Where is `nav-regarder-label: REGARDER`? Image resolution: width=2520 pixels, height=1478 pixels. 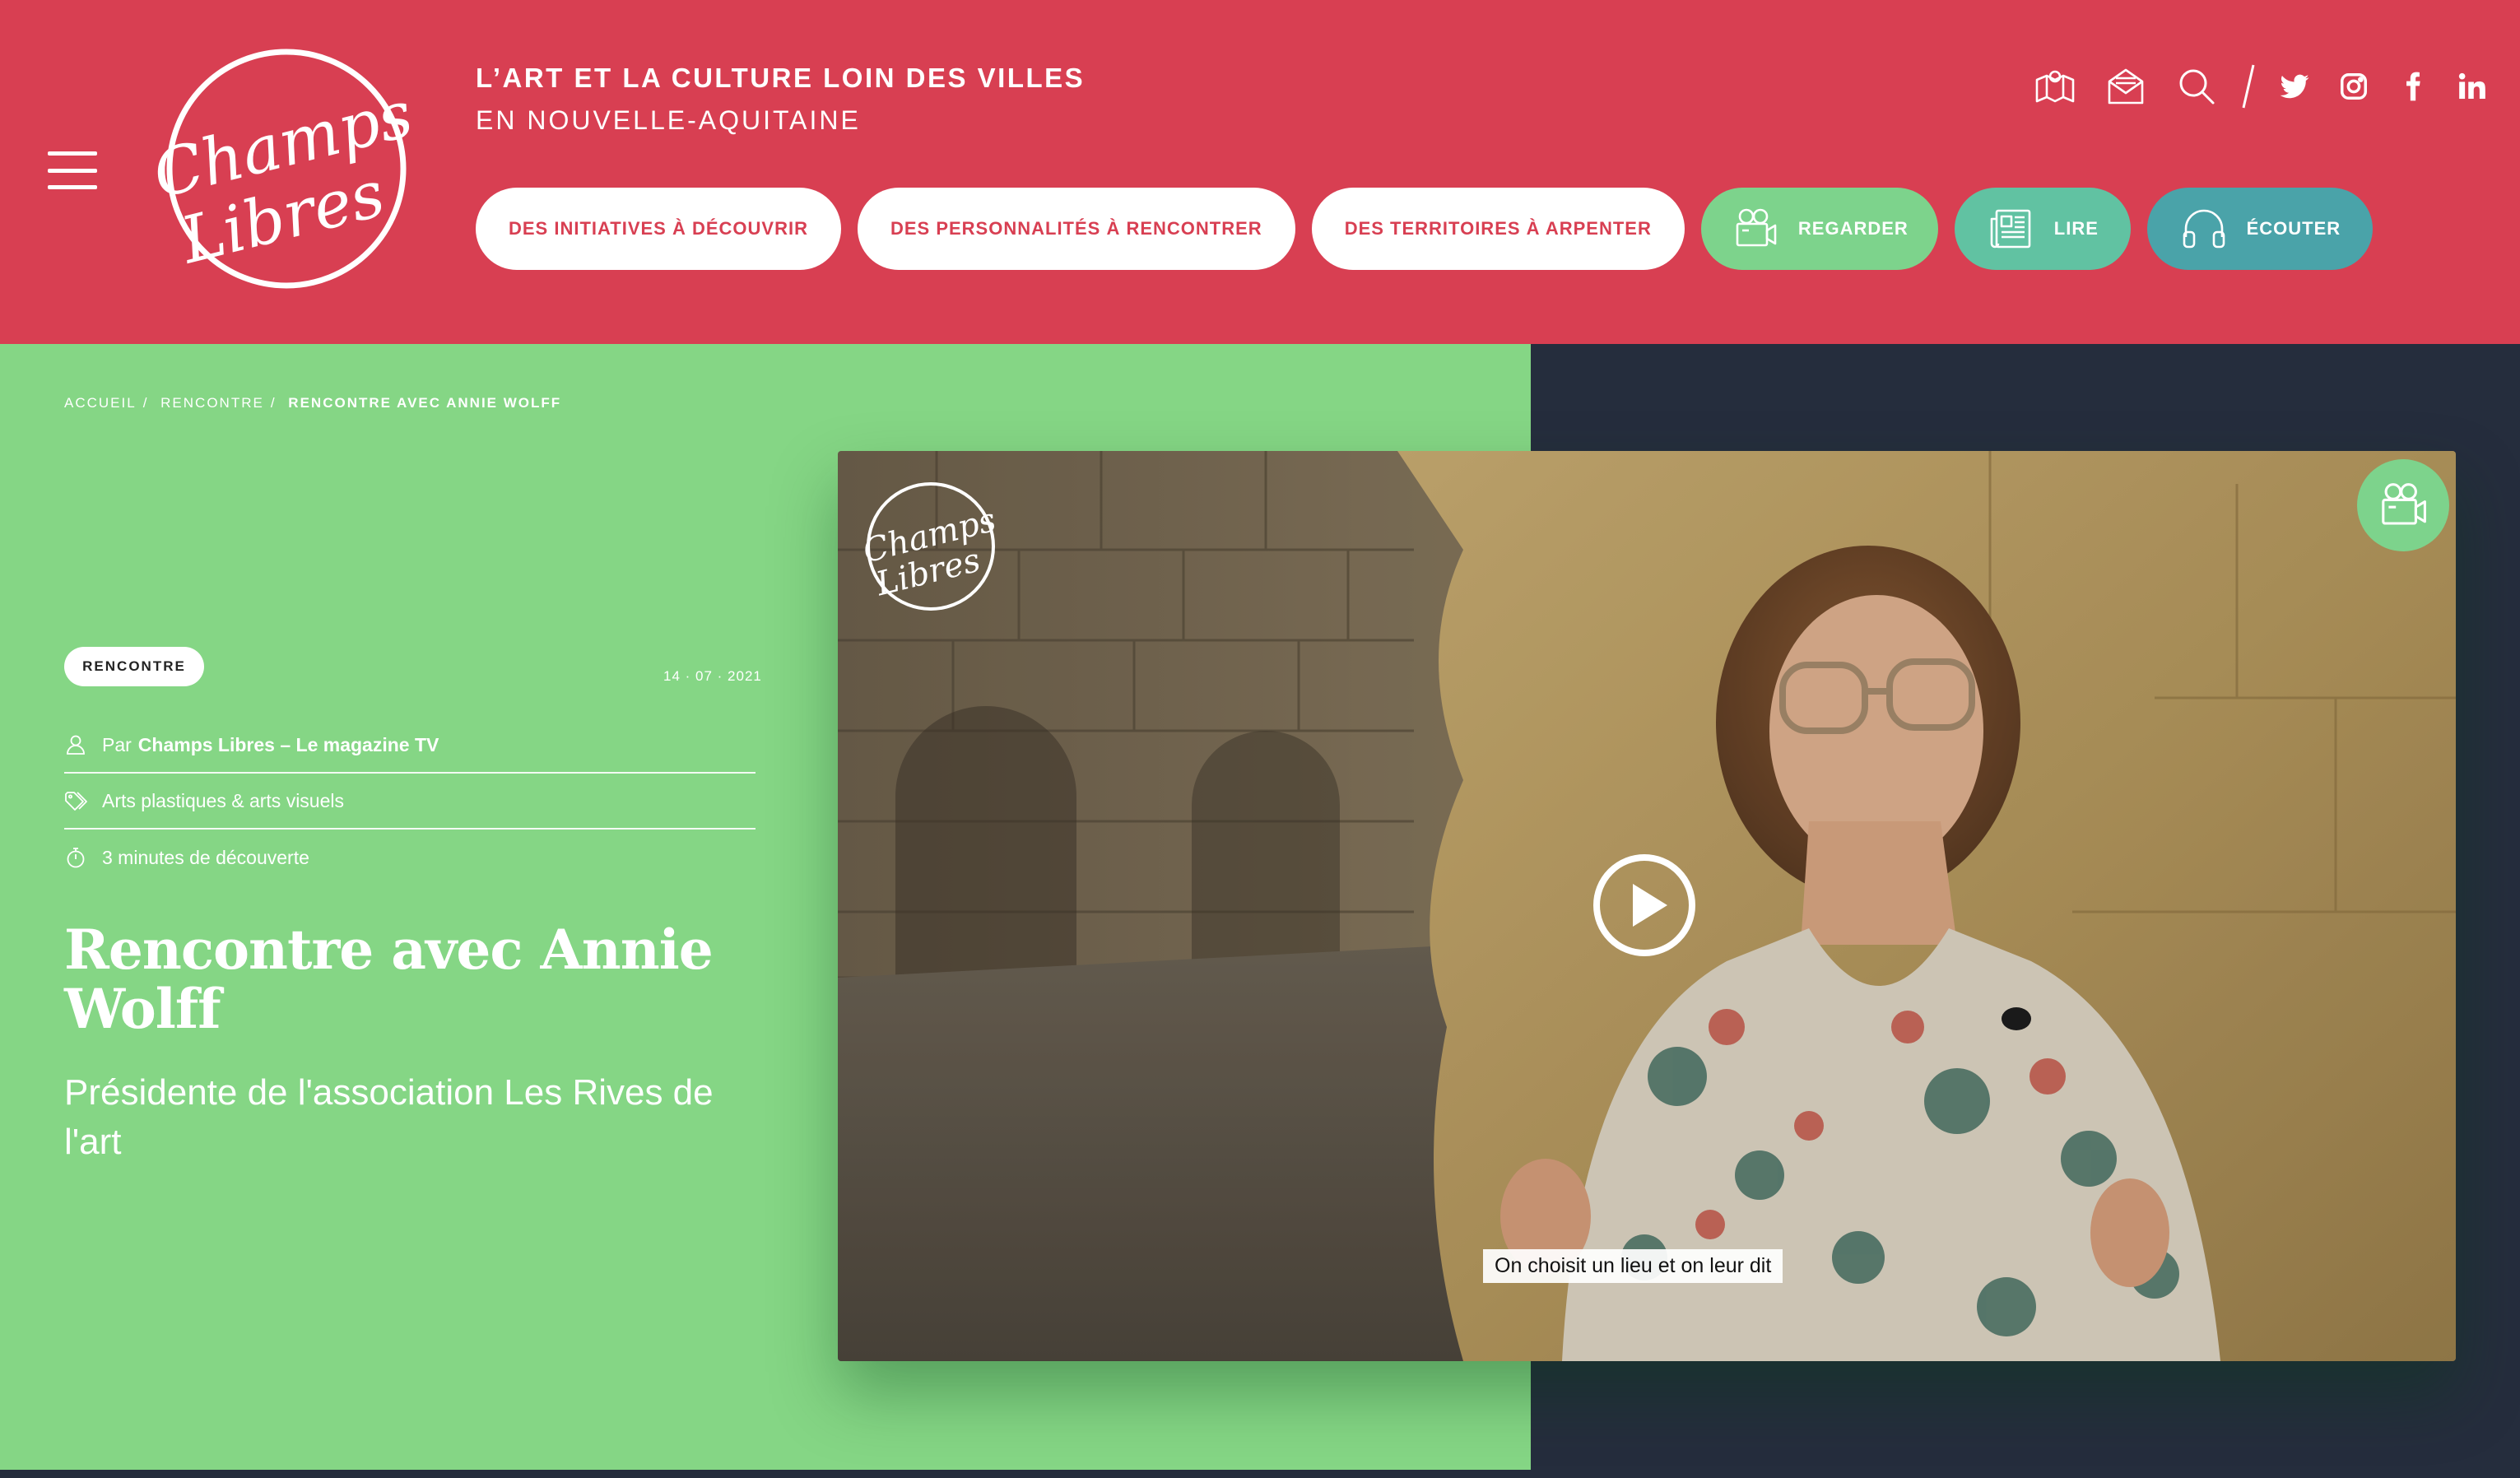 nav-regarder-label: REGARDER is located at coordinates (1853, 229).